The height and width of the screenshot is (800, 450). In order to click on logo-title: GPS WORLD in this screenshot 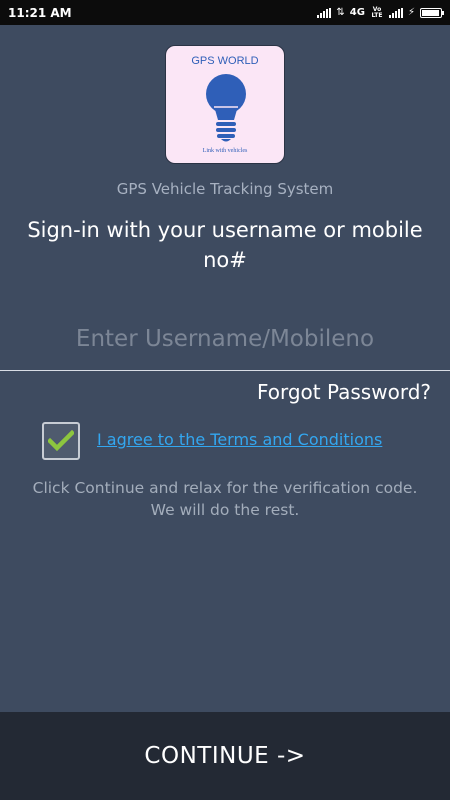, I will do `click(225, 61)`.